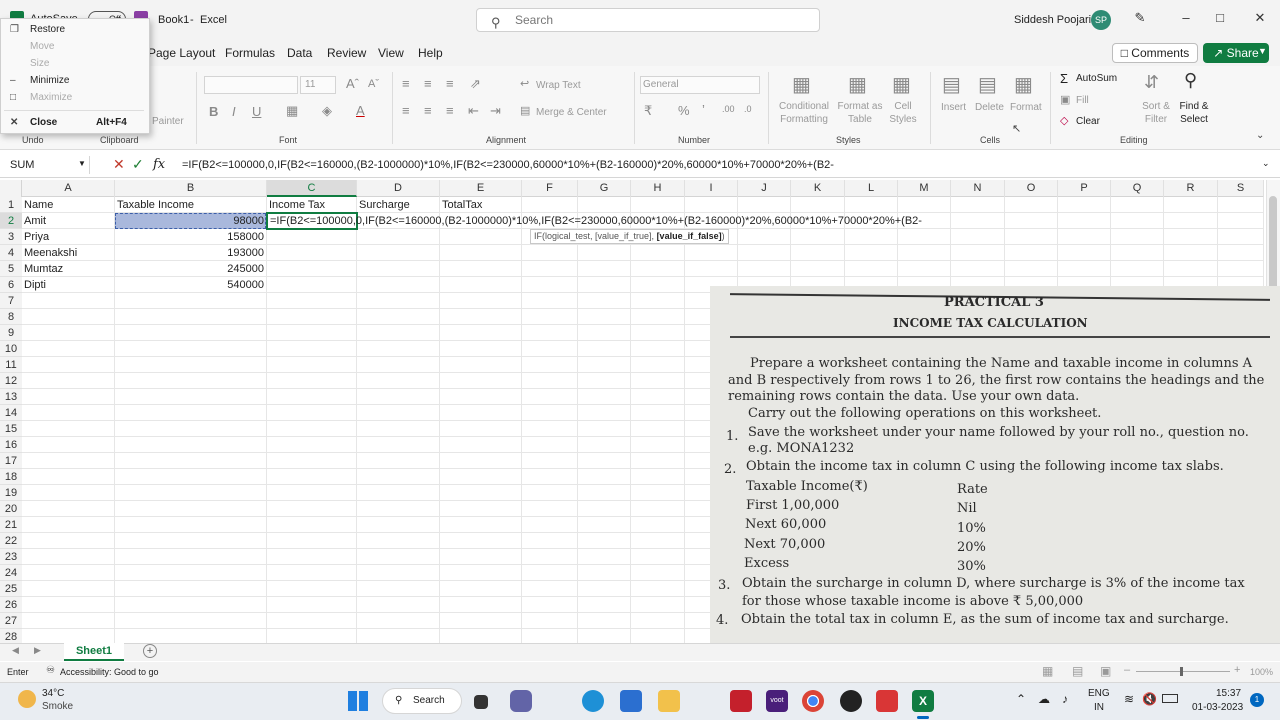 The height and width of the screenshot is (720, 1280). Describe the element at coordinates (1156, 113) in the screenshot. I see `sort-filter-label: Sort & Filter` at that location.